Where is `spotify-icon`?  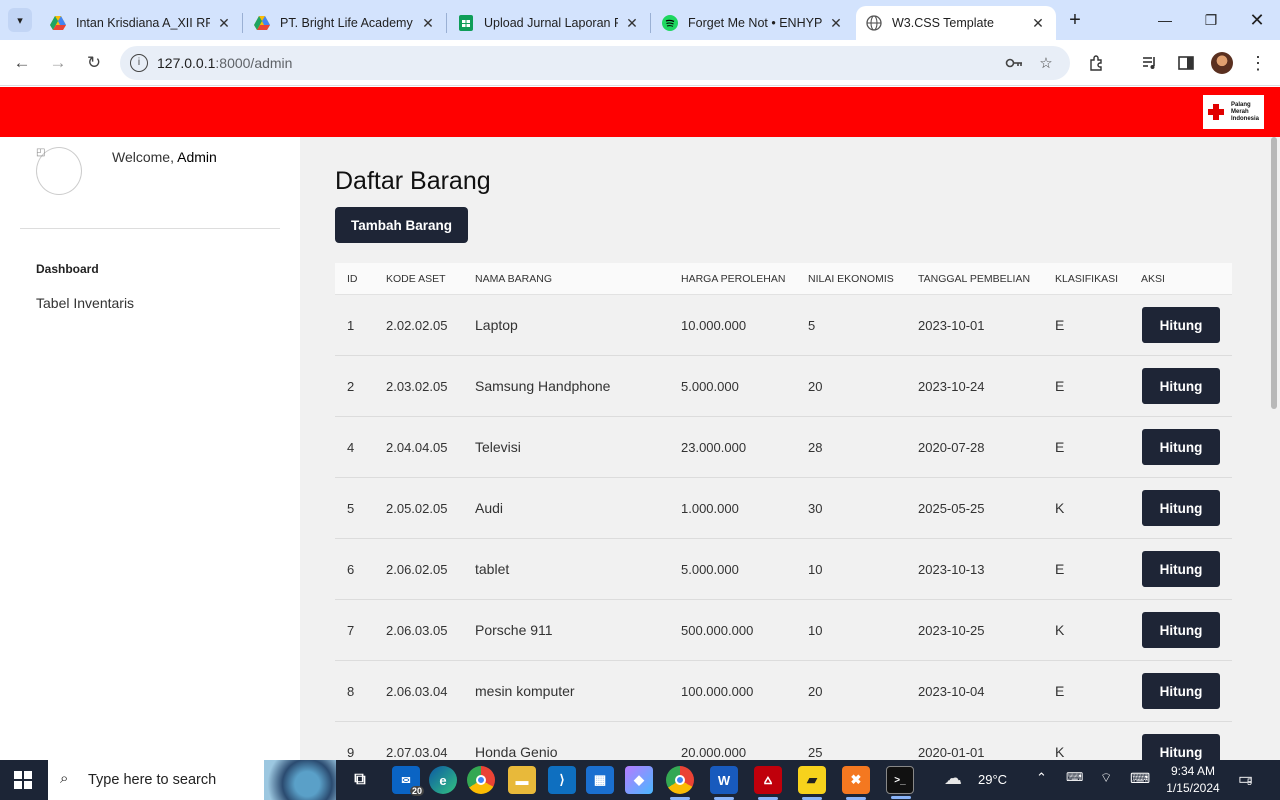 spotify-icon is located at coordinates (670, 23).